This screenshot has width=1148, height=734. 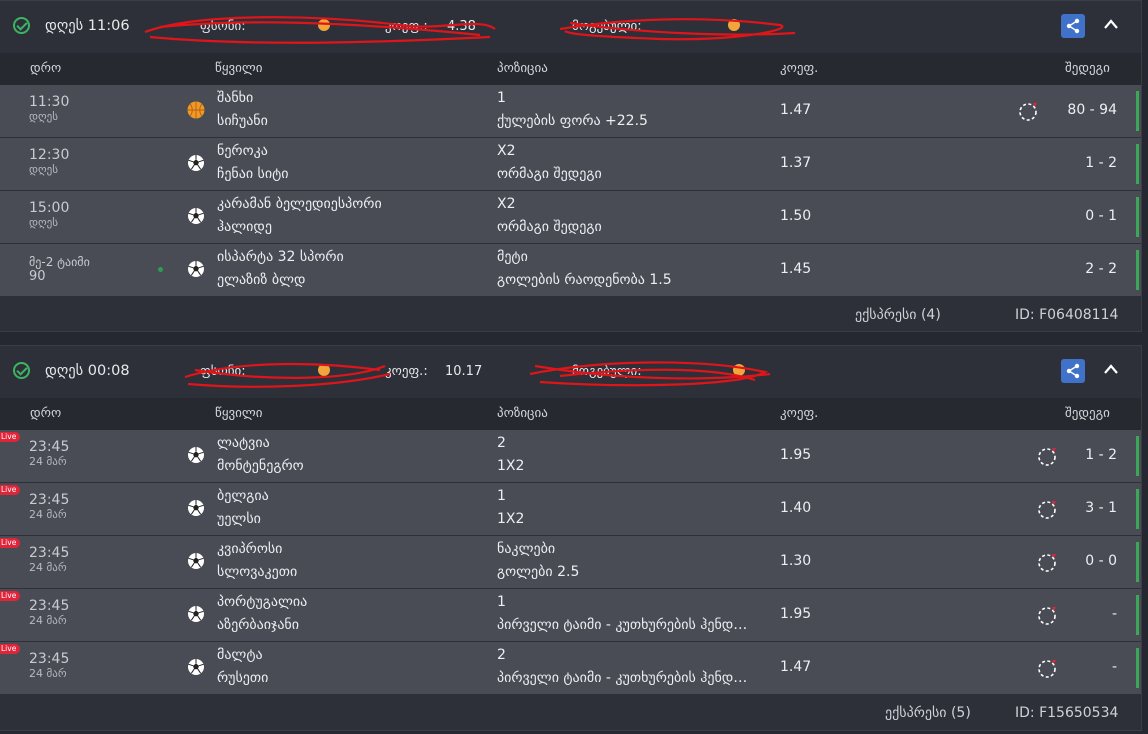 I want to click on team-away: ჩენაი სიტი, so click(x=253, y=174).